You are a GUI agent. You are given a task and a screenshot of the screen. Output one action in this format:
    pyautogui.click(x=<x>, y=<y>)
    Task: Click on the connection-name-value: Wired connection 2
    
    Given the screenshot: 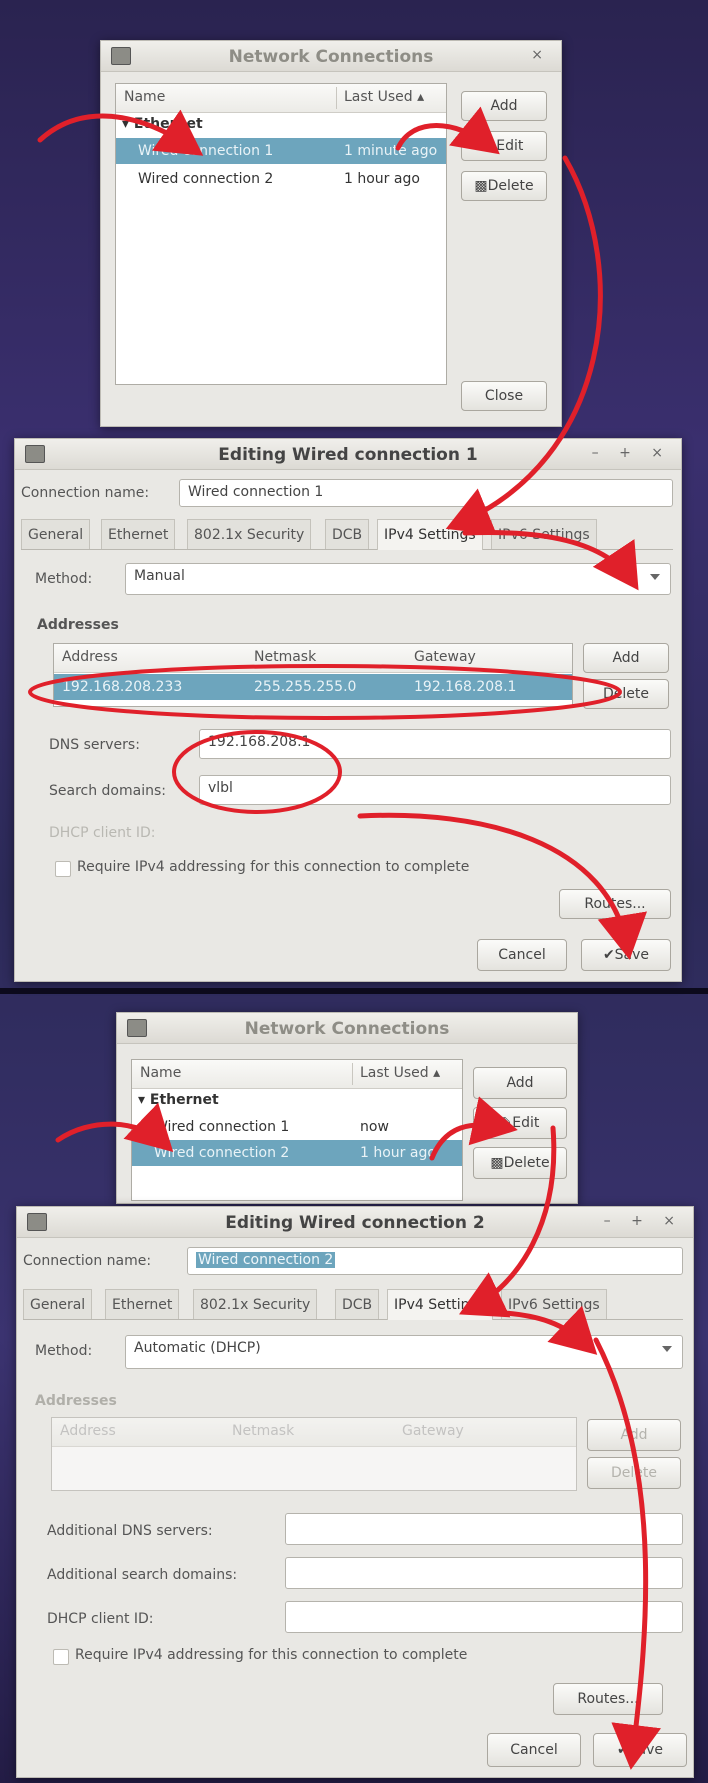 What is the action you would take?
    pyautogui.click(x=266, y=1260)
    